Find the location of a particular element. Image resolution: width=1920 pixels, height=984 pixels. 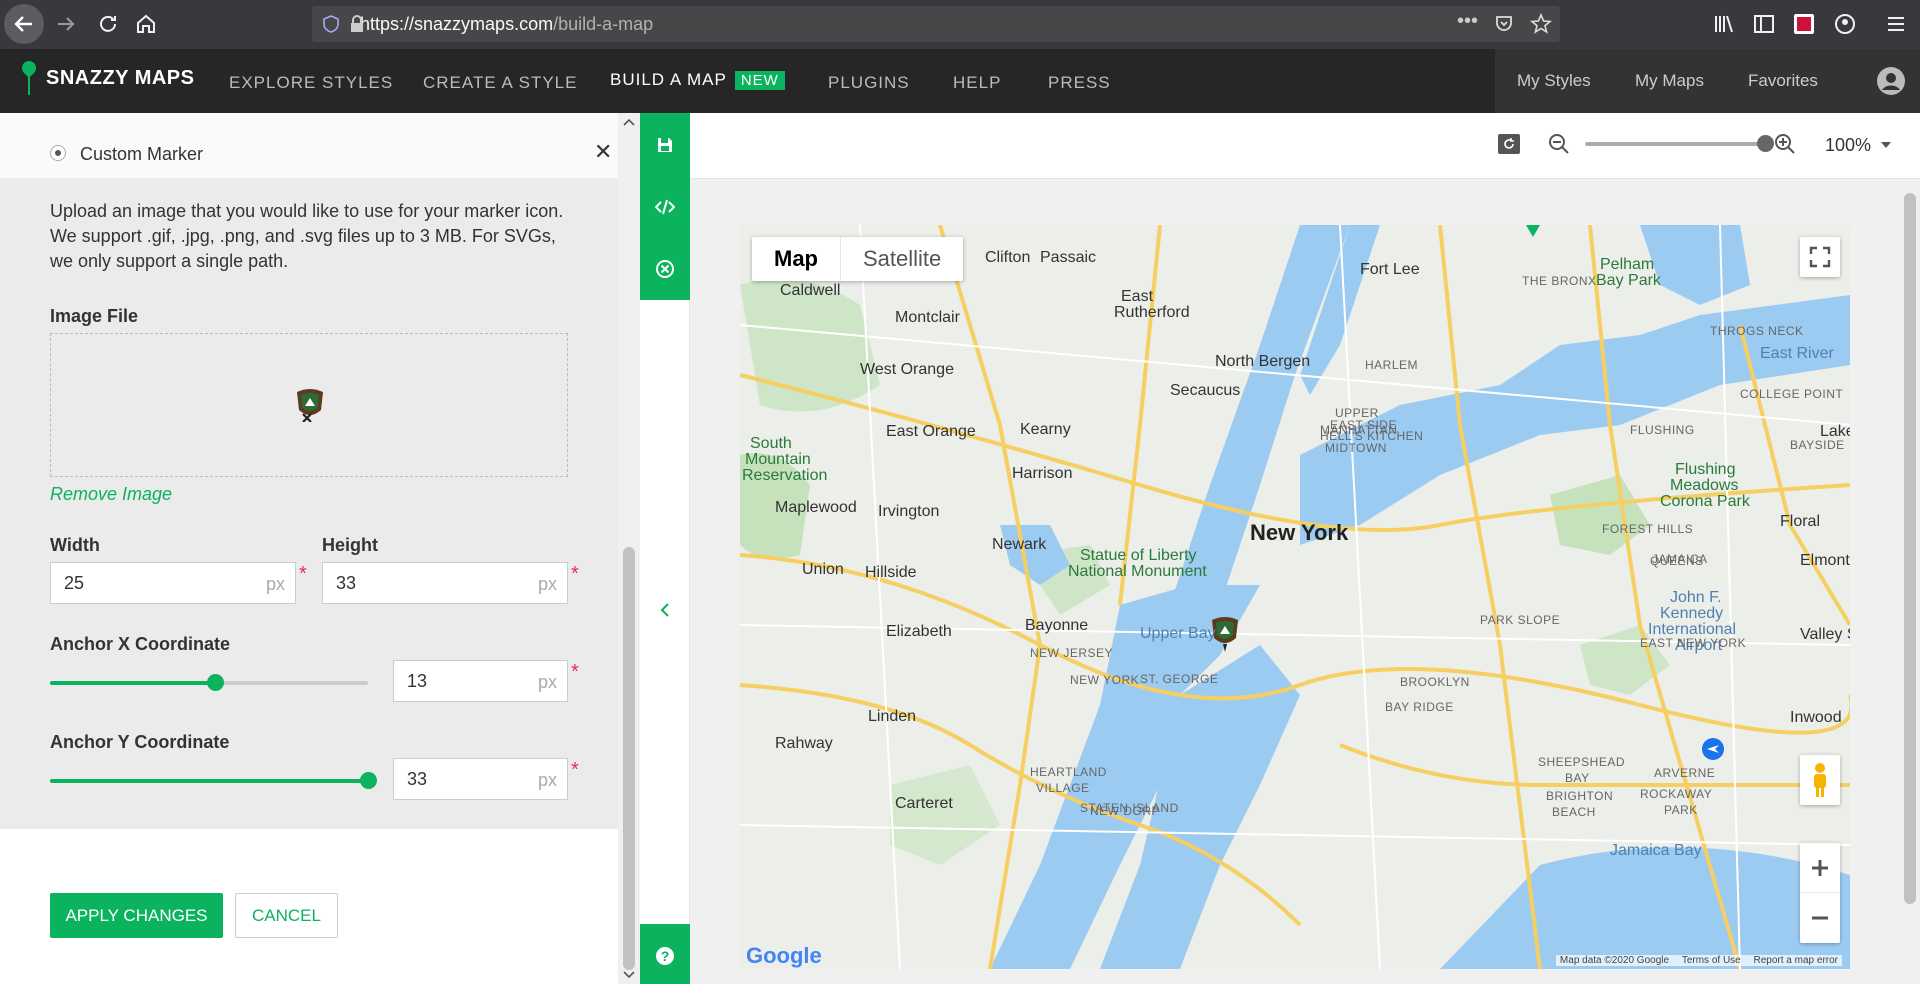

anchor-y-slider is located at coordinates (213, 780).